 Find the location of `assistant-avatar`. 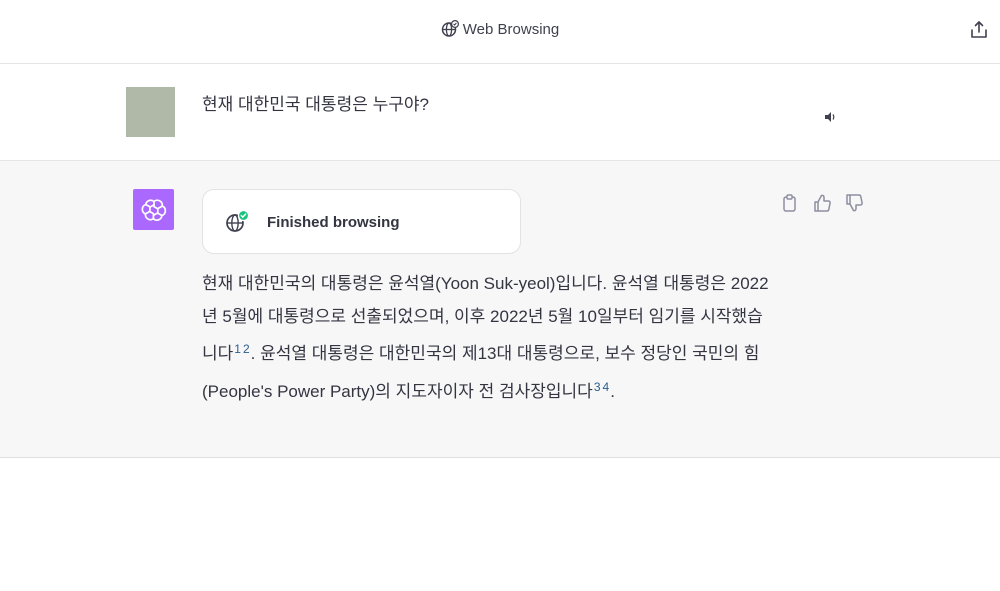

assistant-avatar is located at coordinates (153, 209).